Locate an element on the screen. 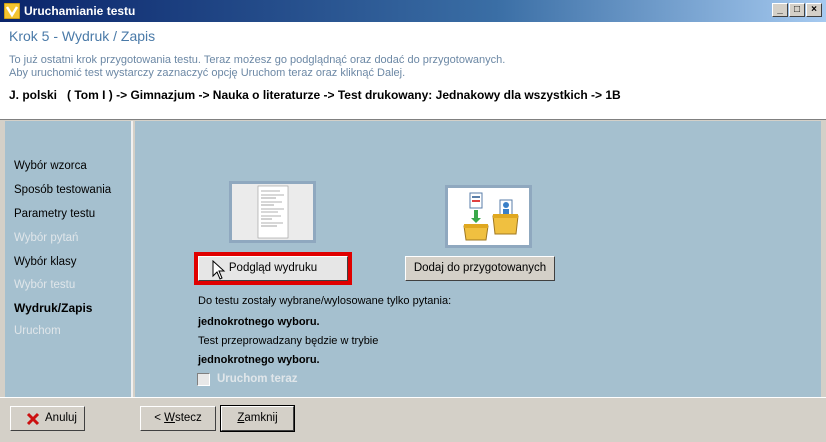 The height and width of the screenshot is (442, 826). nav-step-wybor-klasy: Wybór klasy is located at coordinates (45, 262).